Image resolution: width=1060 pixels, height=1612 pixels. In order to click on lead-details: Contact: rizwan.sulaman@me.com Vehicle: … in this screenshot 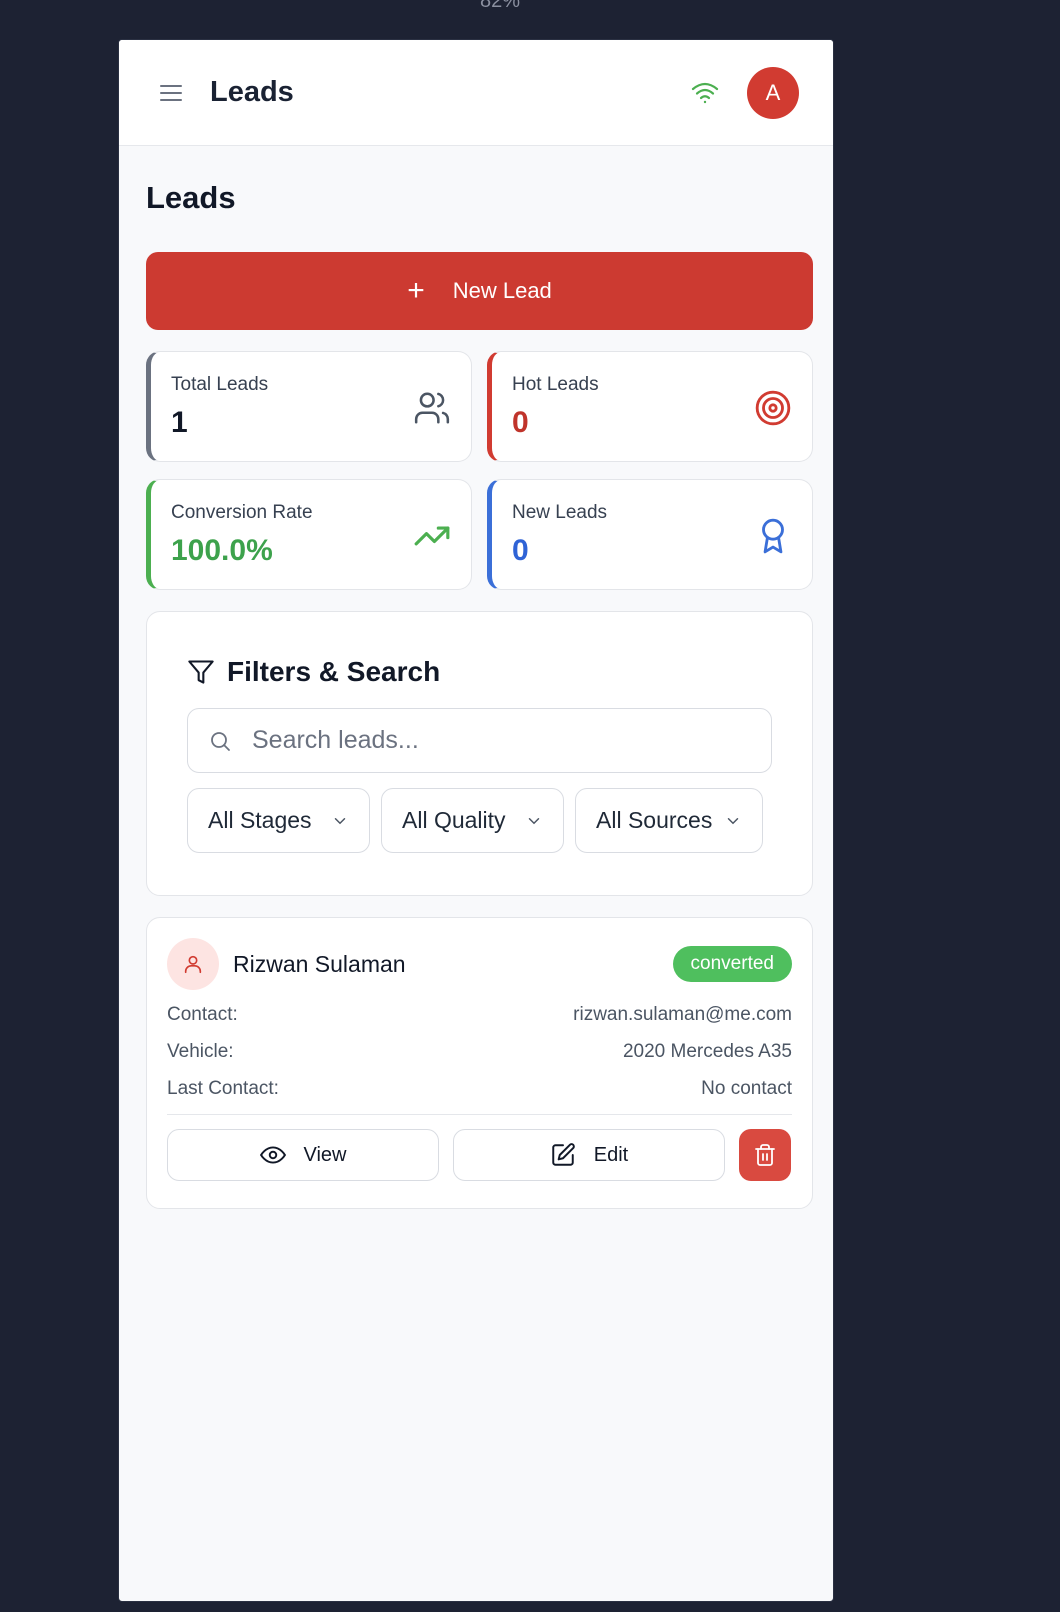, I will do `click(479, 1052)`.